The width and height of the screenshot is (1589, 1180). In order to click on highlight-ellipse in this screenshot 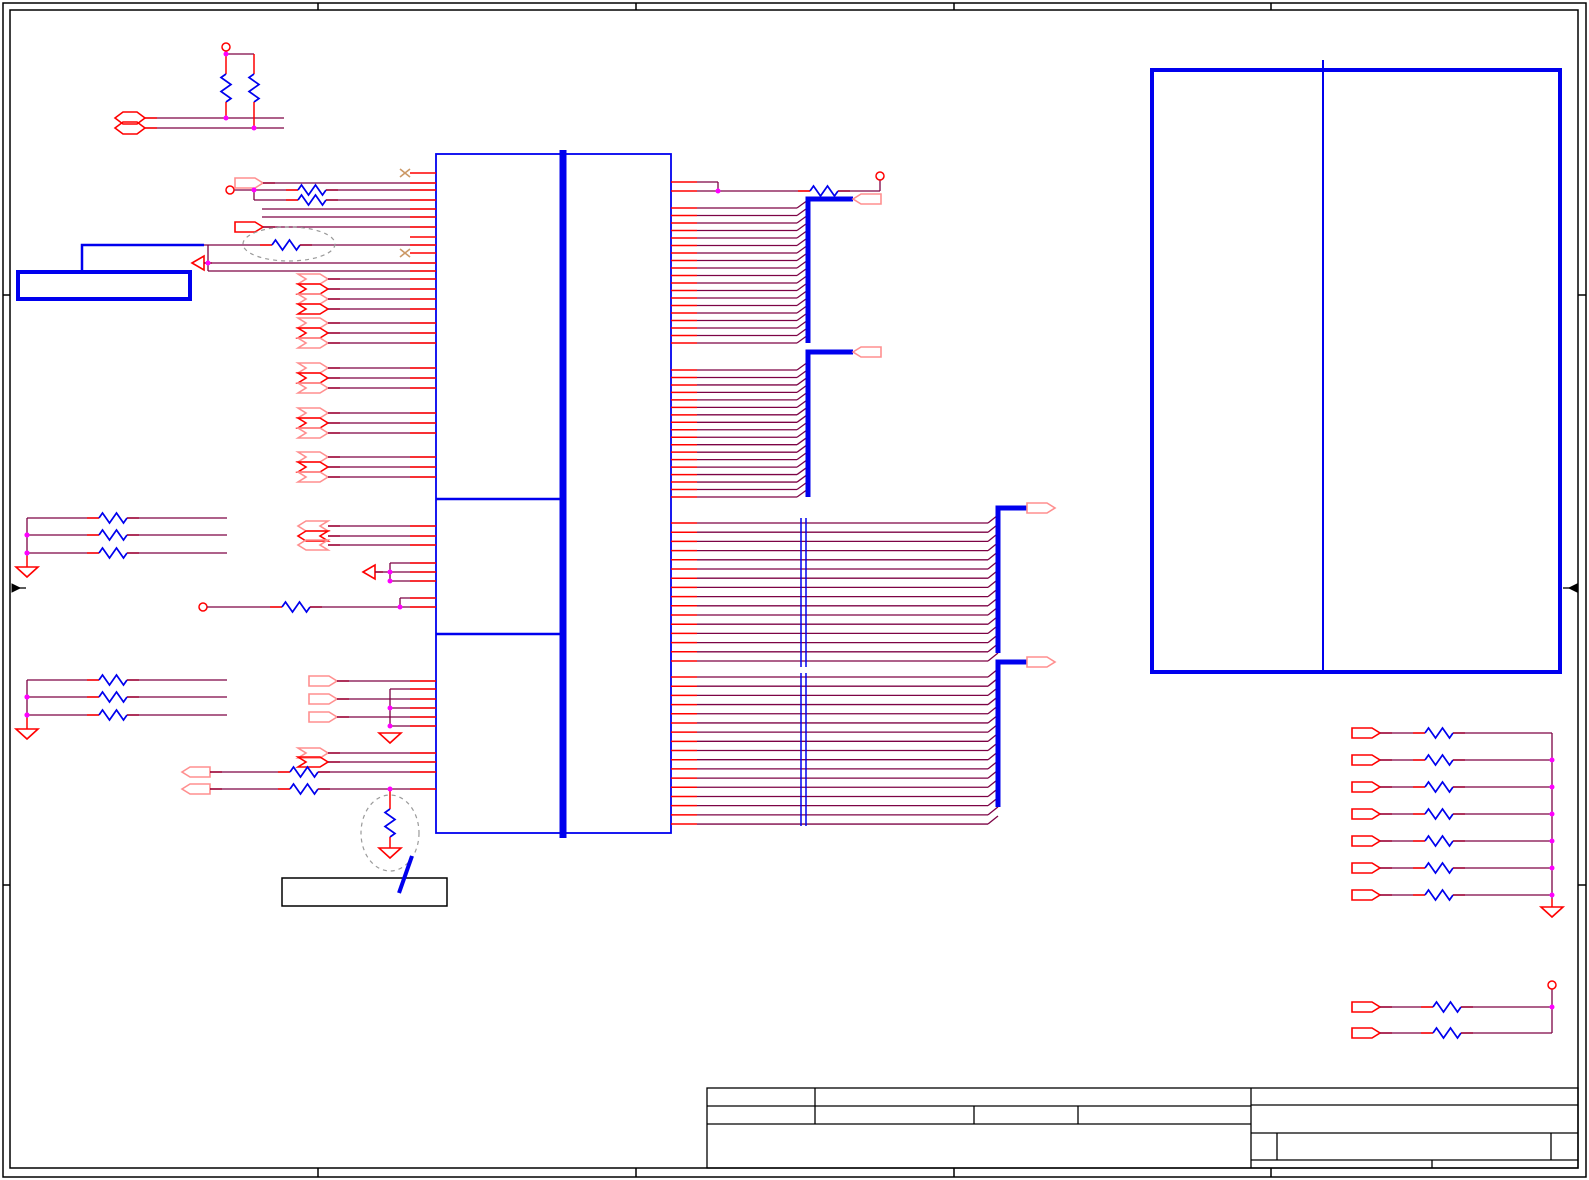, I will do `click(289, 244)`.